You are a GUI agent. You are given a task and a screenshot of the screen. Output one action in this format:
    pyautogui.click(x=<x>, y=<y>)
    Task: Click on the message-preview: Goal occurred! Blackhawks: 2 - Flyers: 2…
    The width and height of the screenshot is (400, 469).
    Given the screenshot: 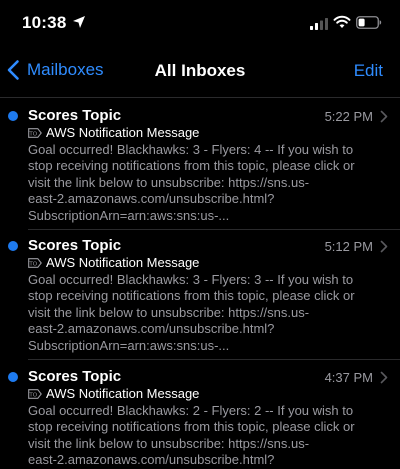 What is the action you would take?
    pyautogui.click(x=203, y=436)
    